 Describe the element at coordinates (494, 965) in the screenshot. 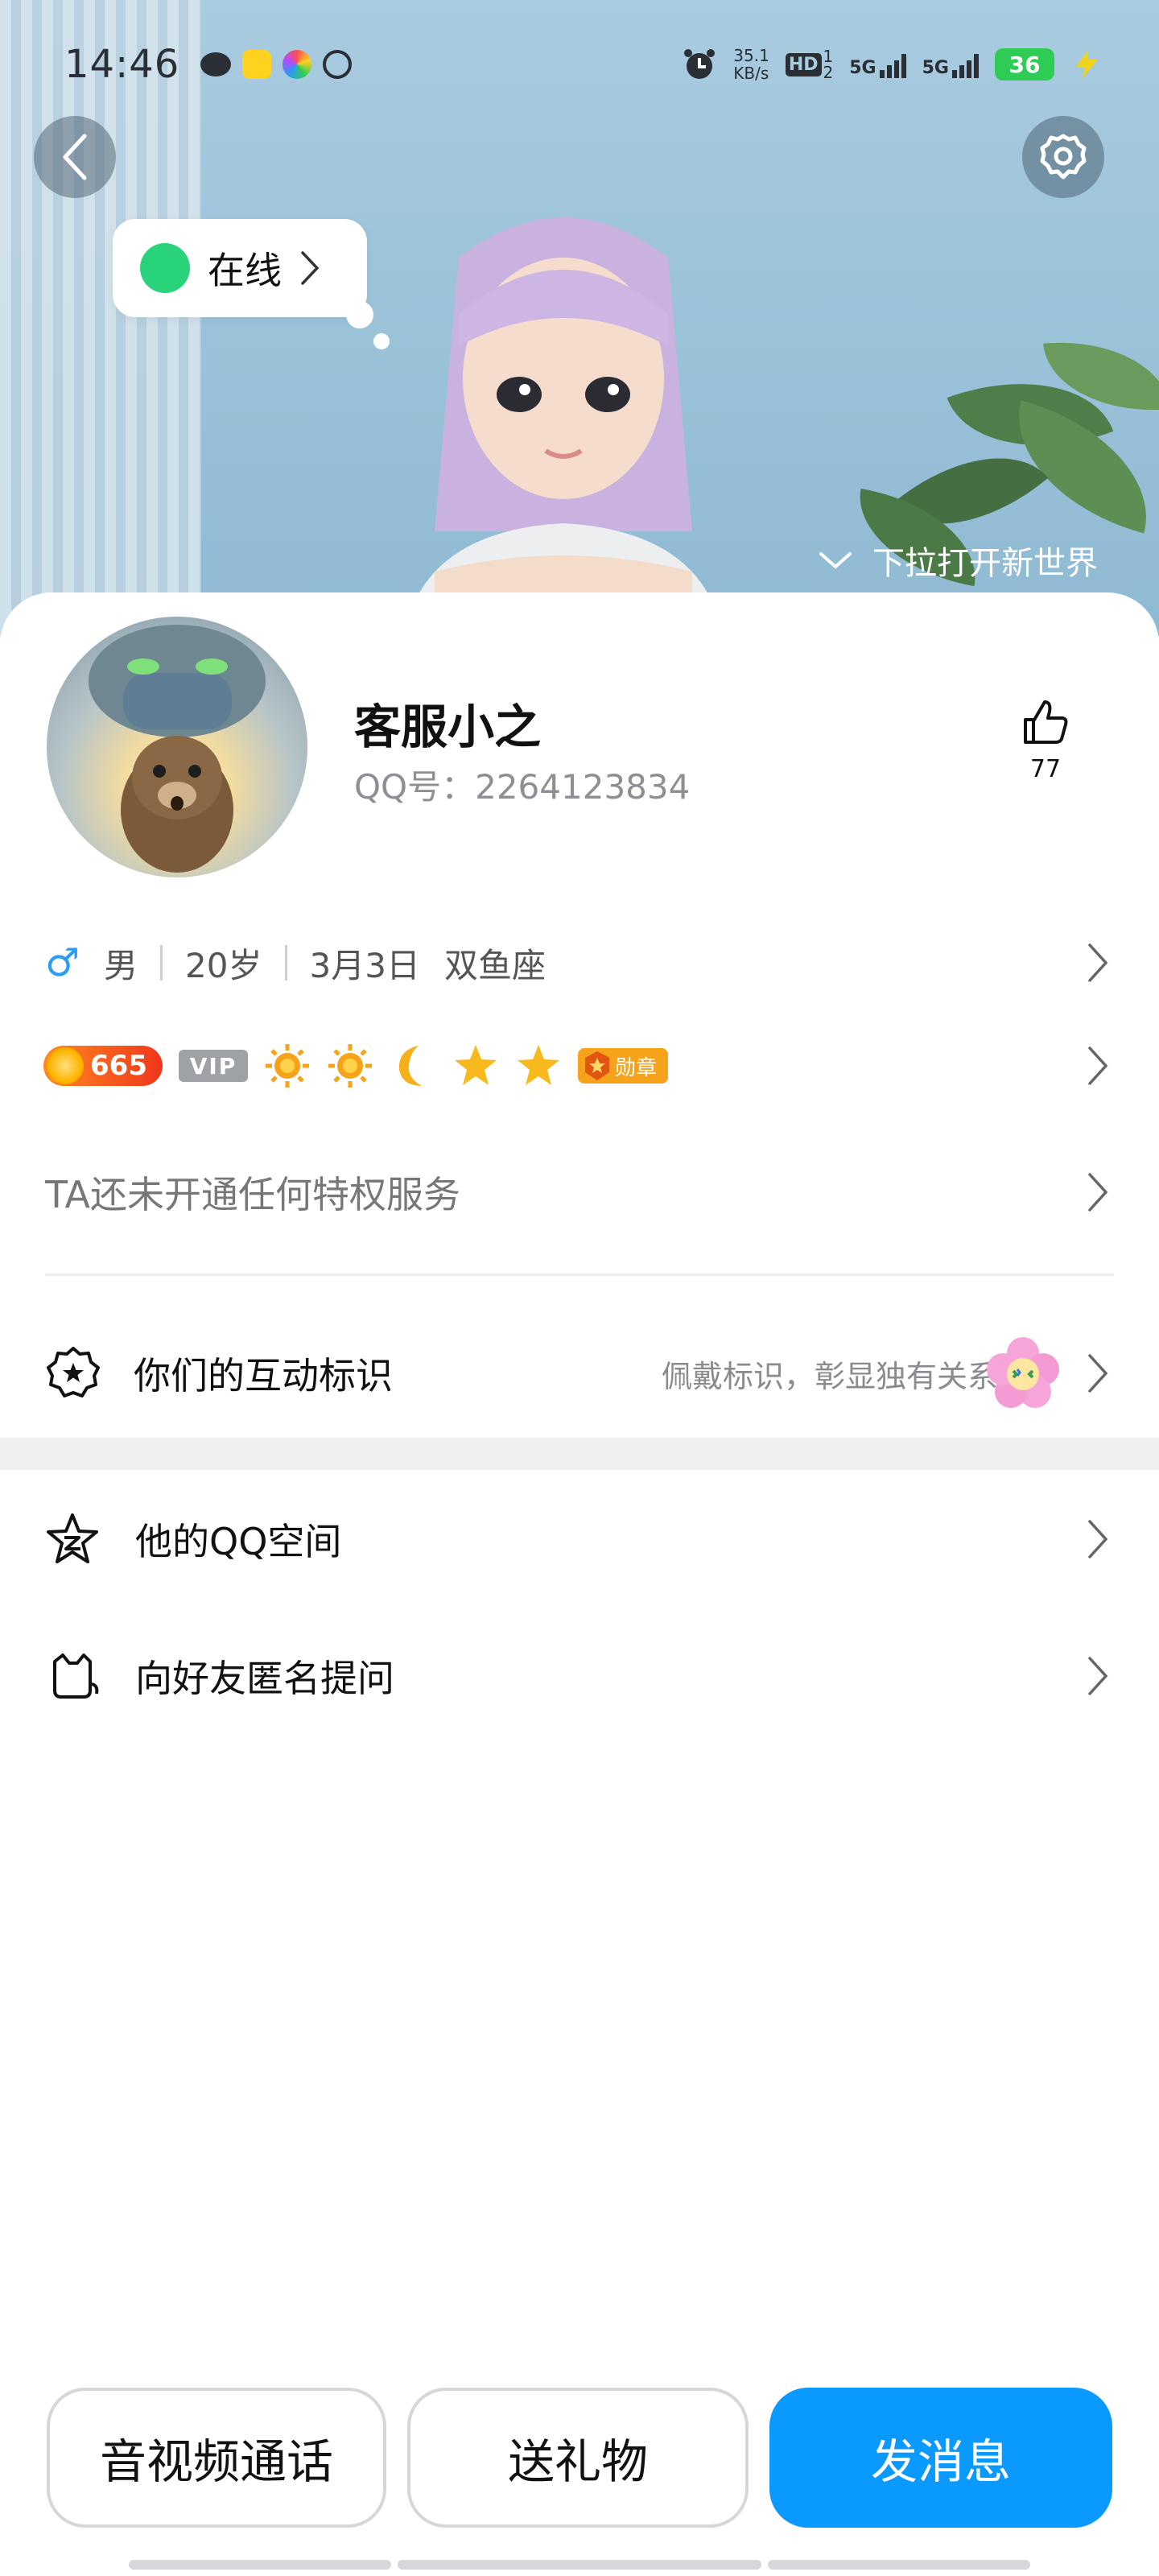

I see `zodiac-text: 双鱼座` at that location.